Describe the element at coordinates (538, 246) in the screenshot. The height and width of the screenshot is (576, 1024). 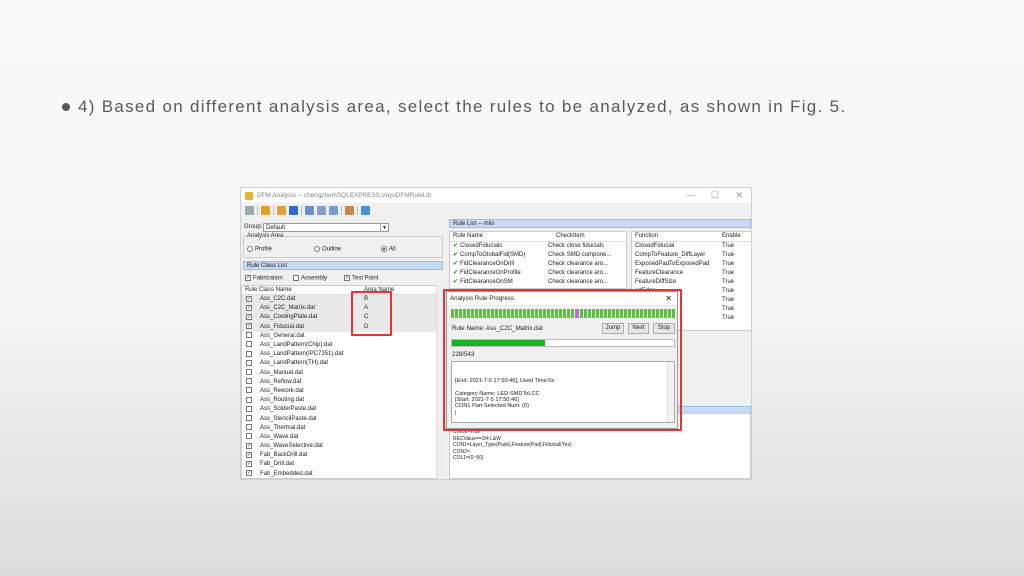
I see `table-row: ✔ ClosedFiducials Check close fiducials` at that location.